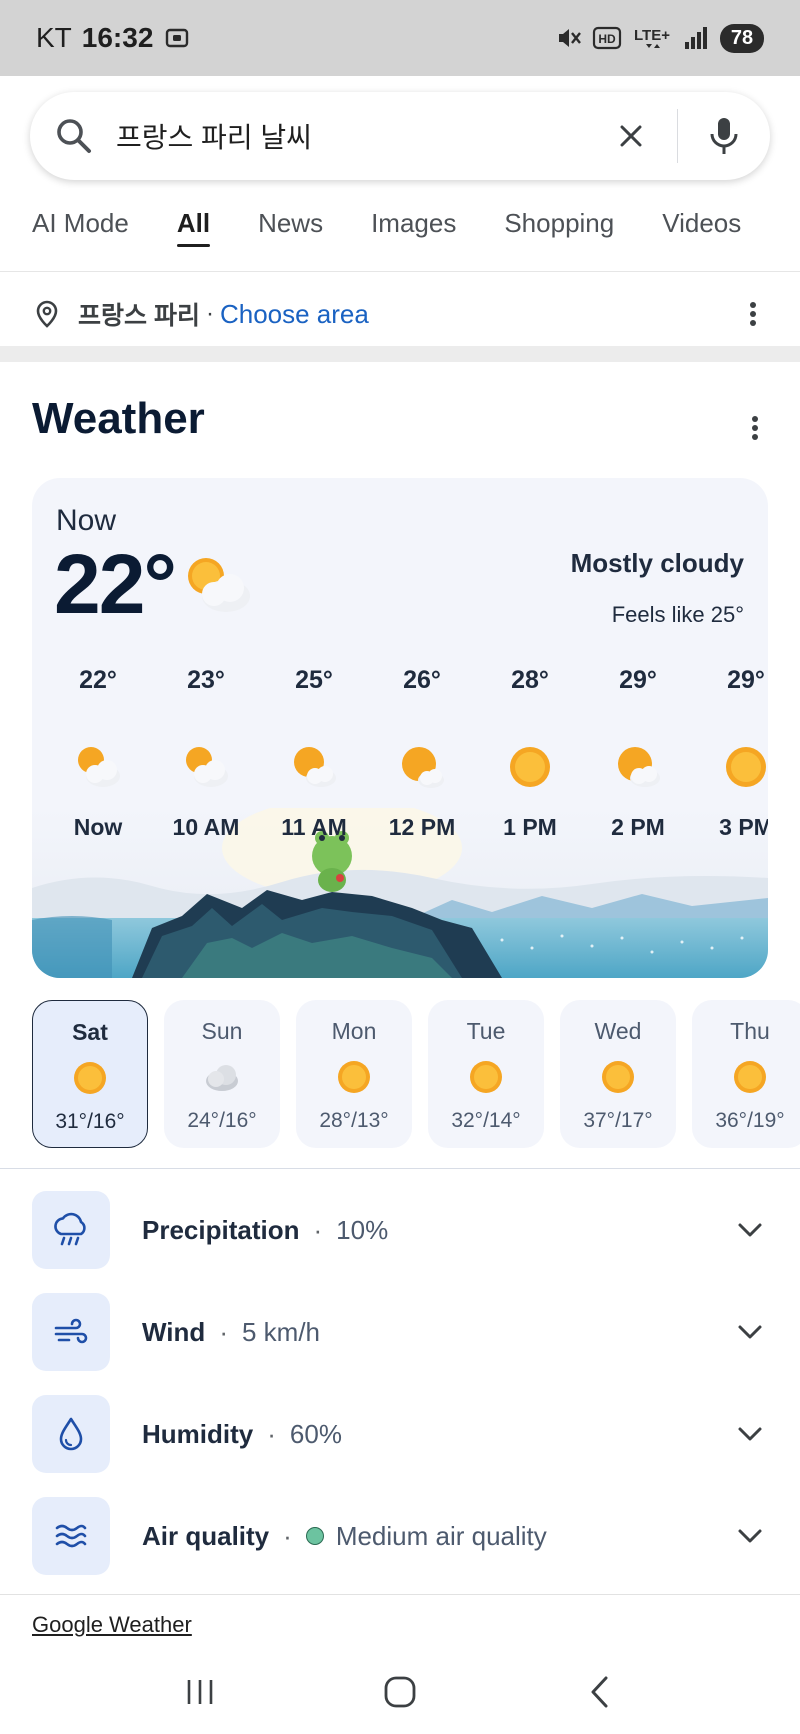  I want to click on status-right: HD LTE+ 78, so click(659, 38).